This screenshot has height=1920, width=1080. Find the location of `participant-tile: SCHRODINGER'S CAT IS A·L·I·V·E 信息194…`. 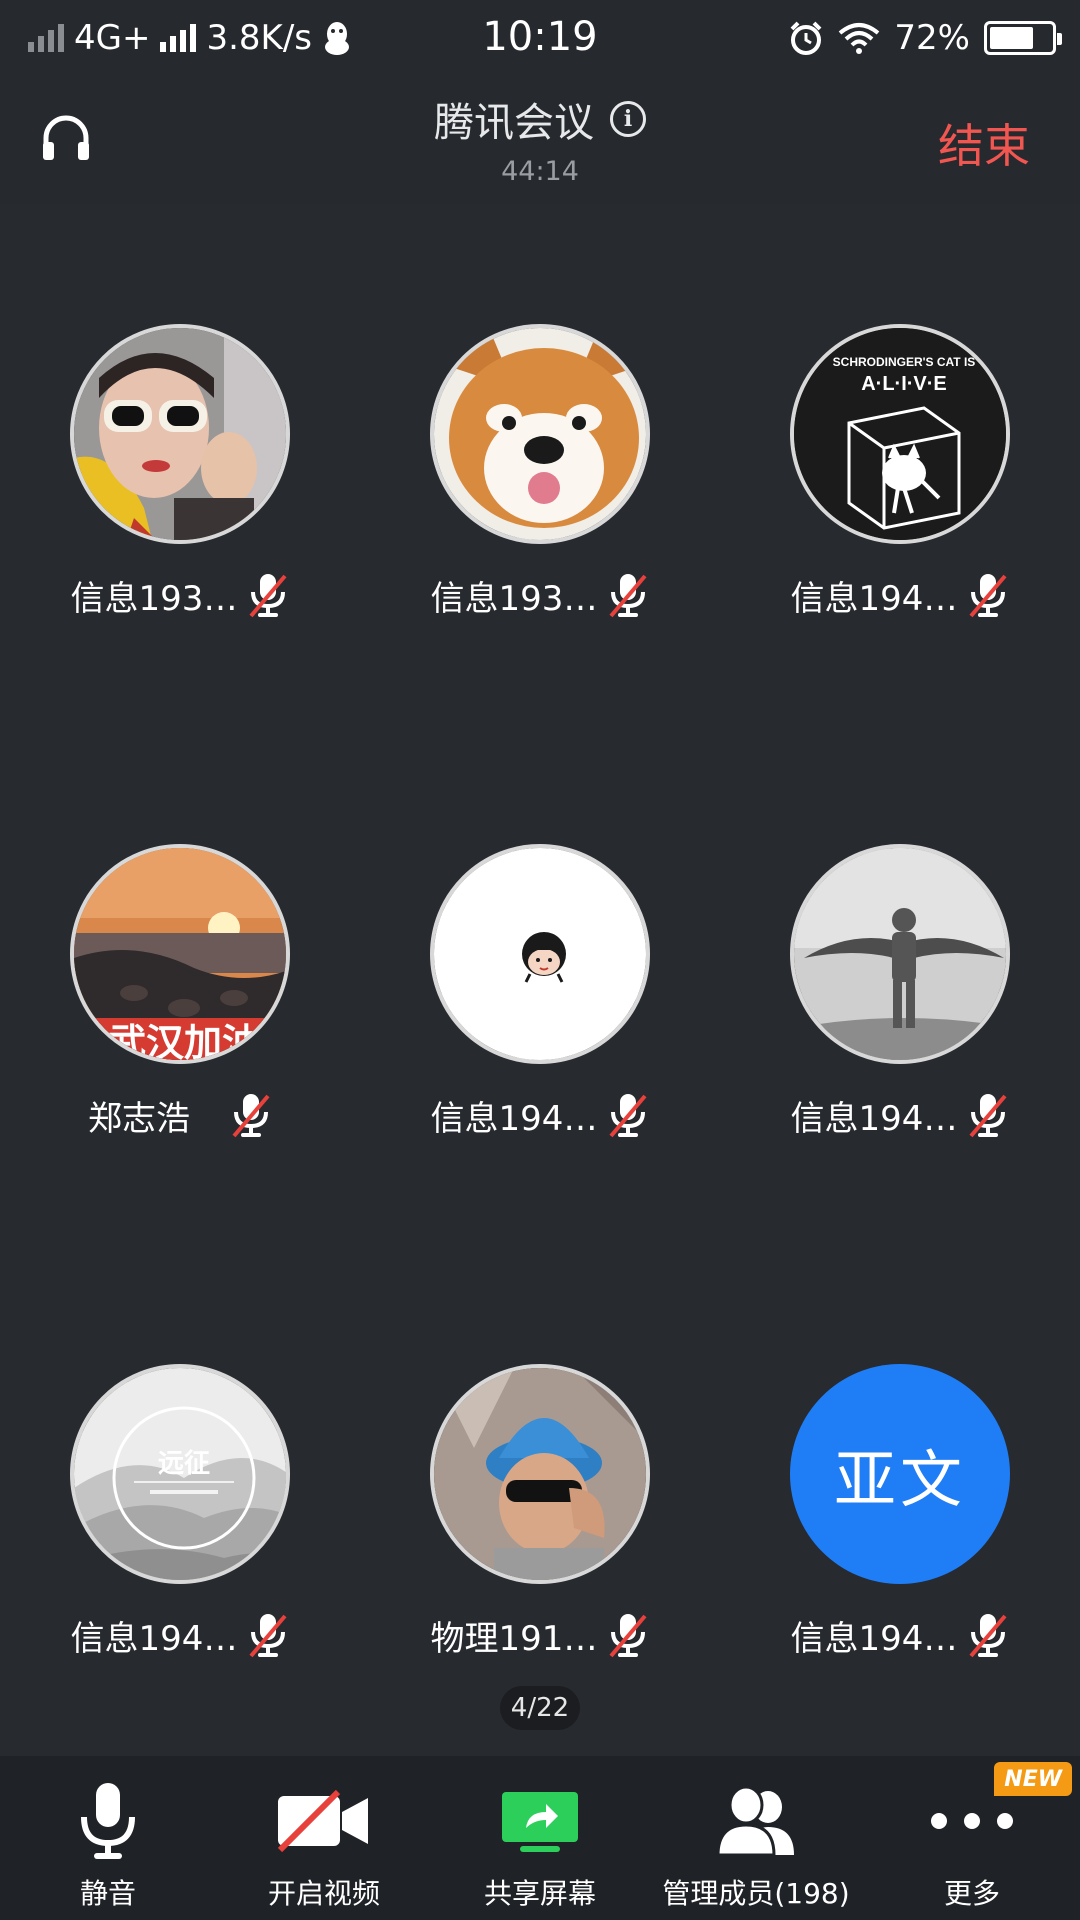

participant-tile: SCHRODINGER'S CAT IS A·L·I·V·E 信息194… is located at coordinates (900, 489).